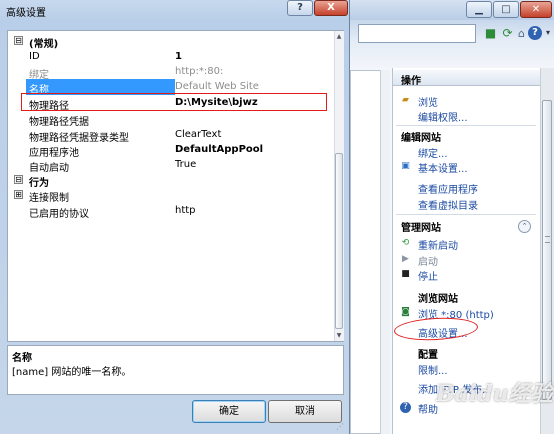 Image resolution: width=554 pixels, height=434 pixels. What do you see at coordinates (217, 86) in the screenshot?
I see `property-value: Default Web Site` at bounding box center [217, 86].